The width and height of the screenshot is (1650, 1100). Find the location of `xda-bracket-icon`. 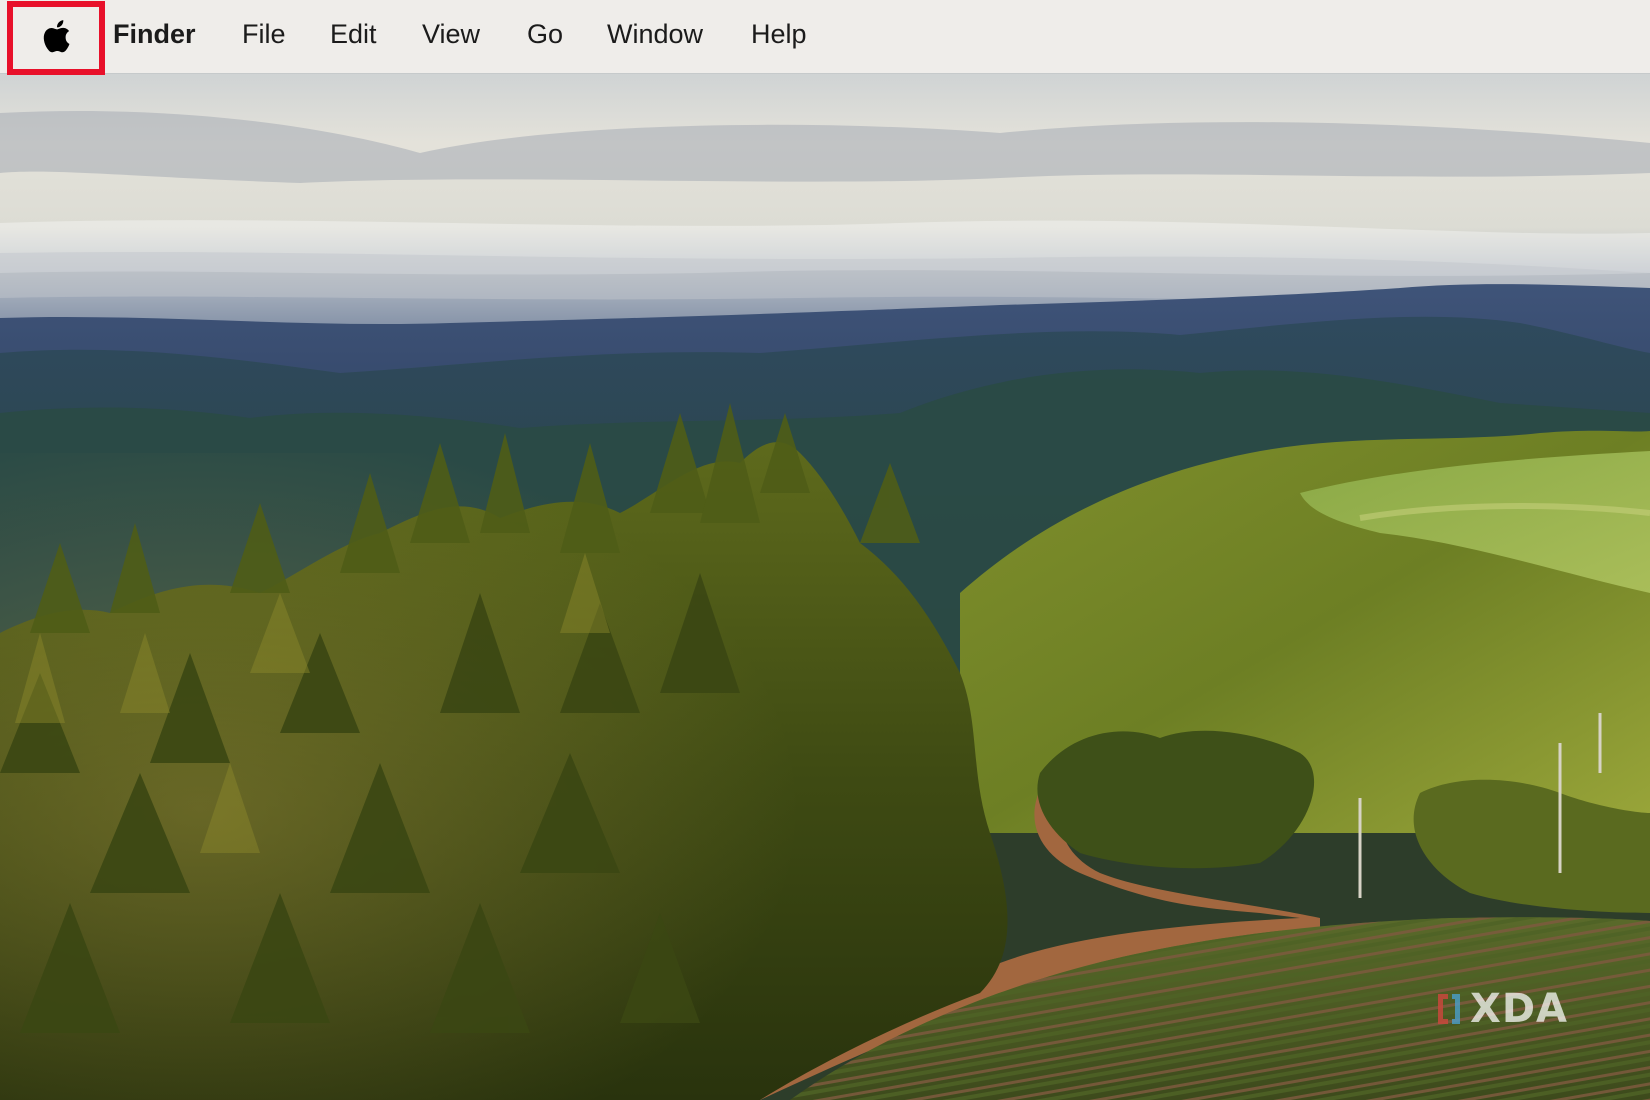

xda-bracket-icon is located at coordinates (1449, 1009).